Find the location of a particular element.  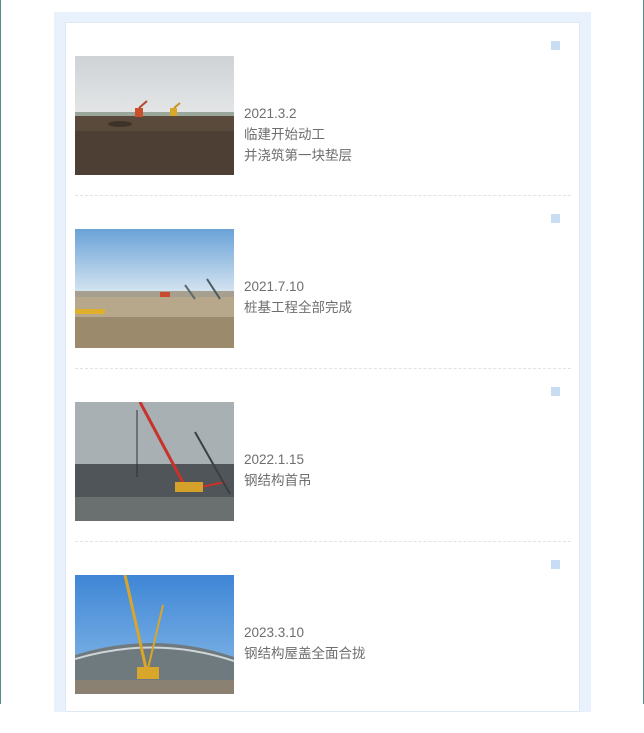

timeline-date: 2023.3.10 is located at coordinates (274, 632).